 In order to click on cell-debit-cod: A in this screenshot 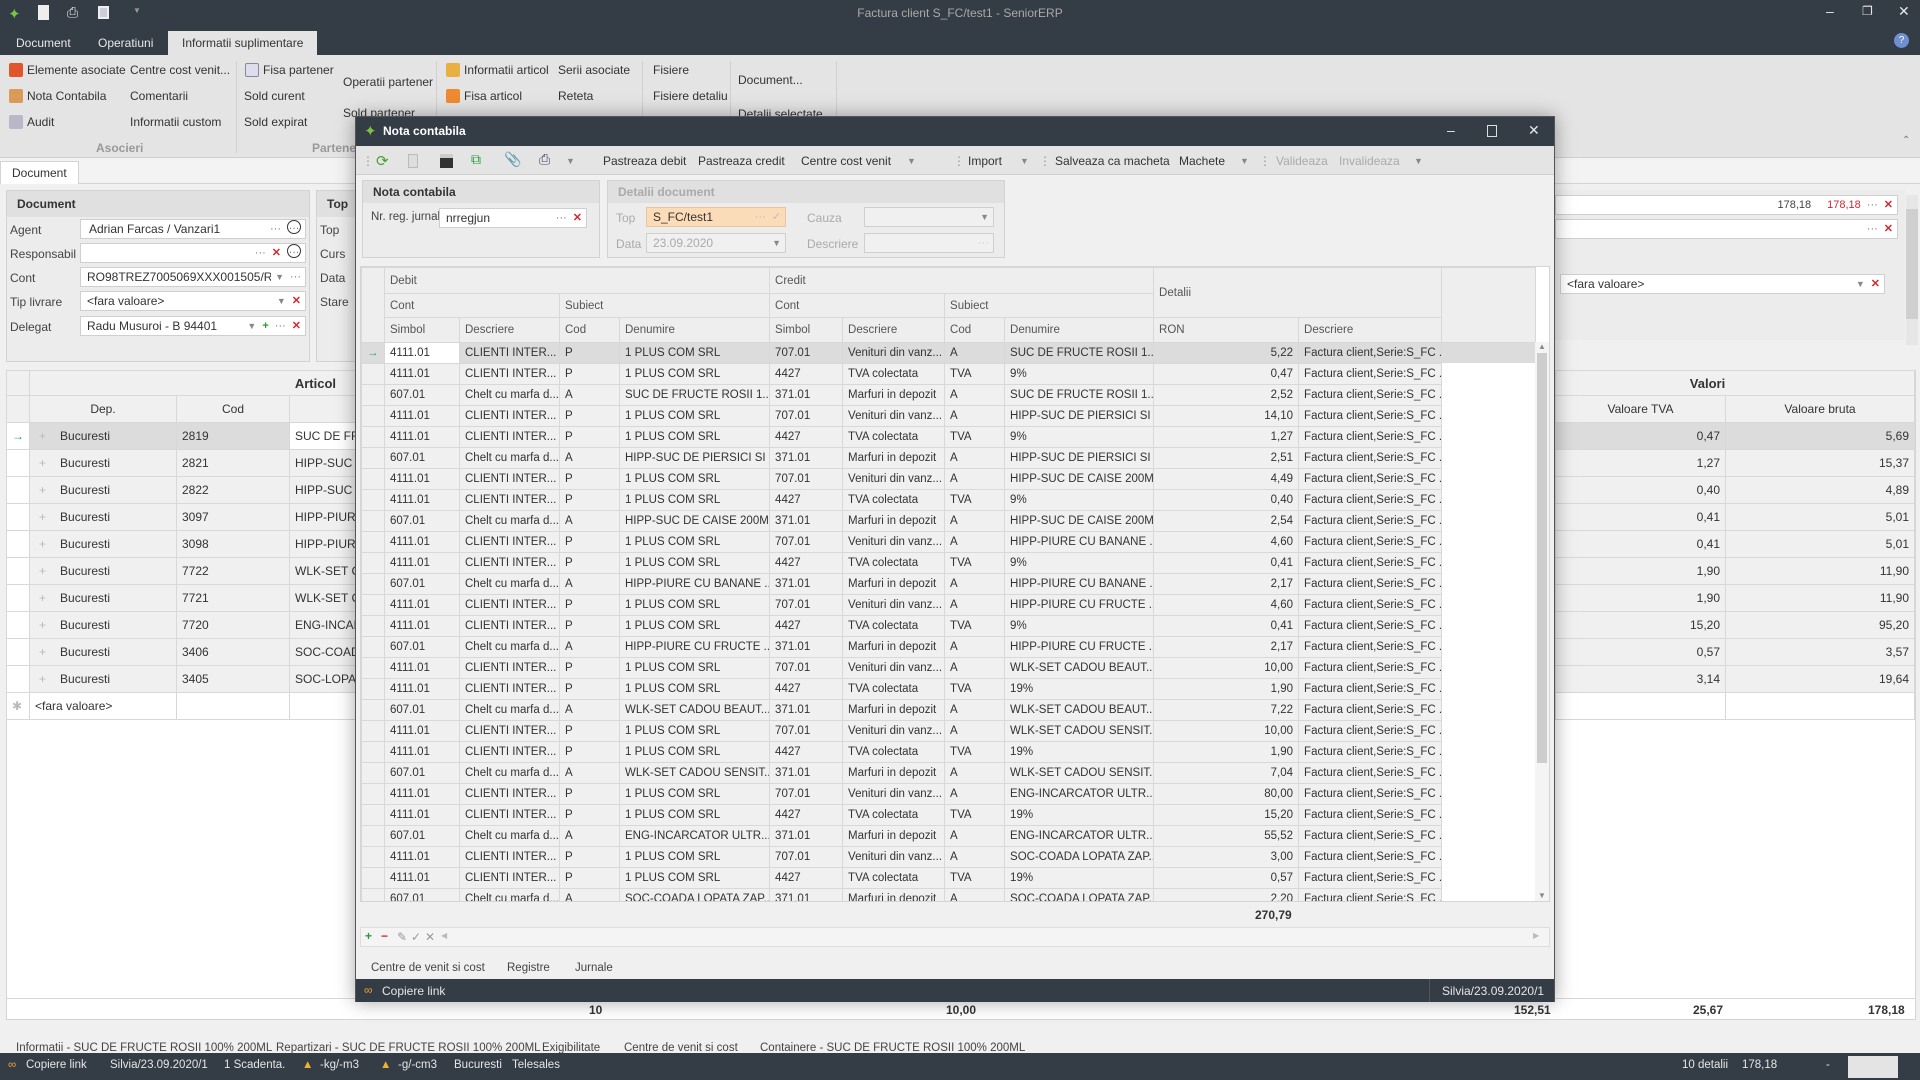, I will do `click(589, 773)`.